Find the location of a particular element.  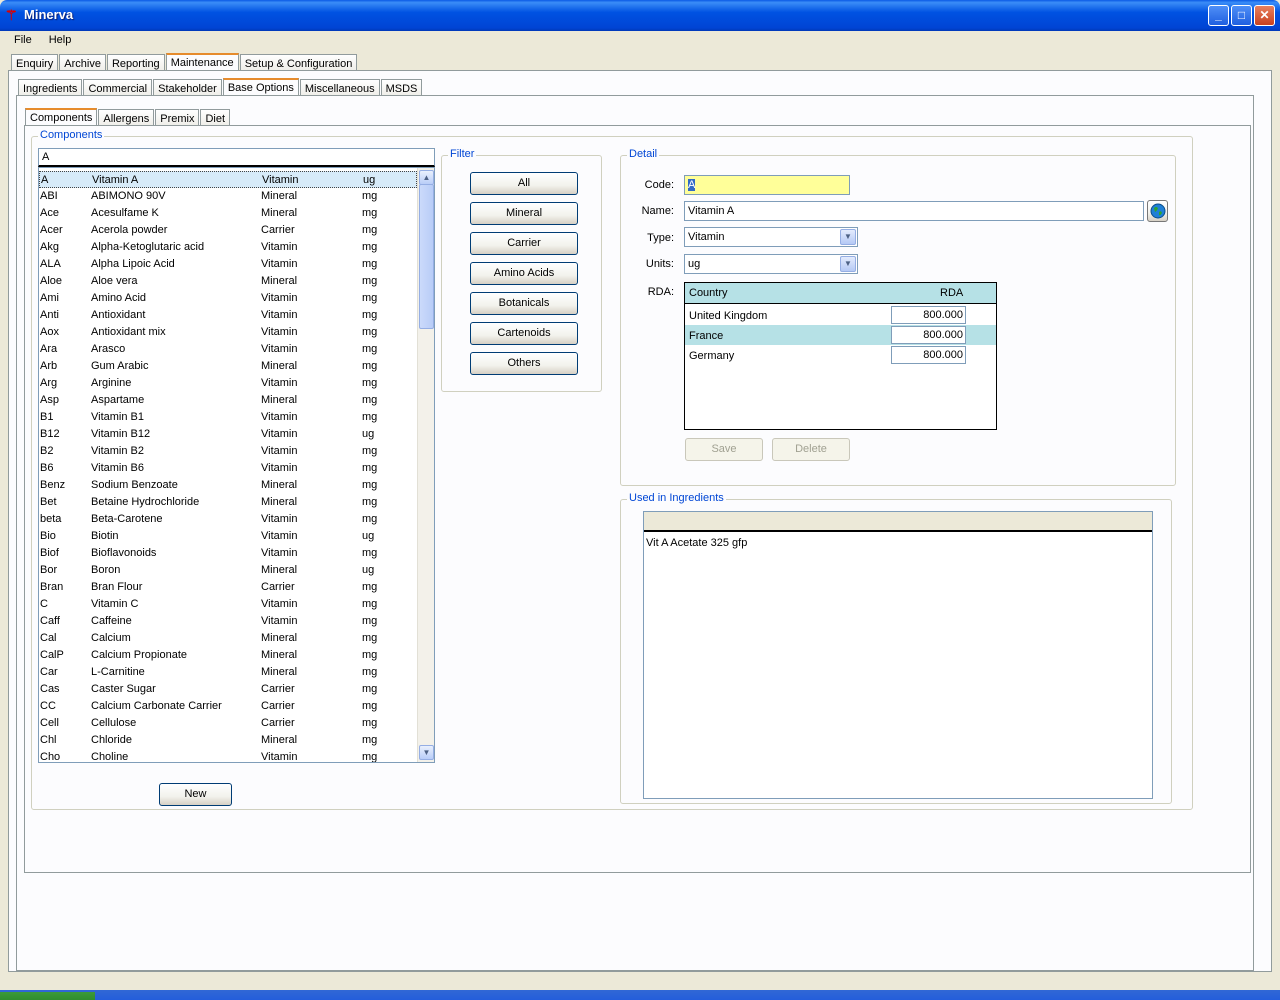

list-item: CalP Calcium Propionate Mineral mg is located at coordinates (228, 655).